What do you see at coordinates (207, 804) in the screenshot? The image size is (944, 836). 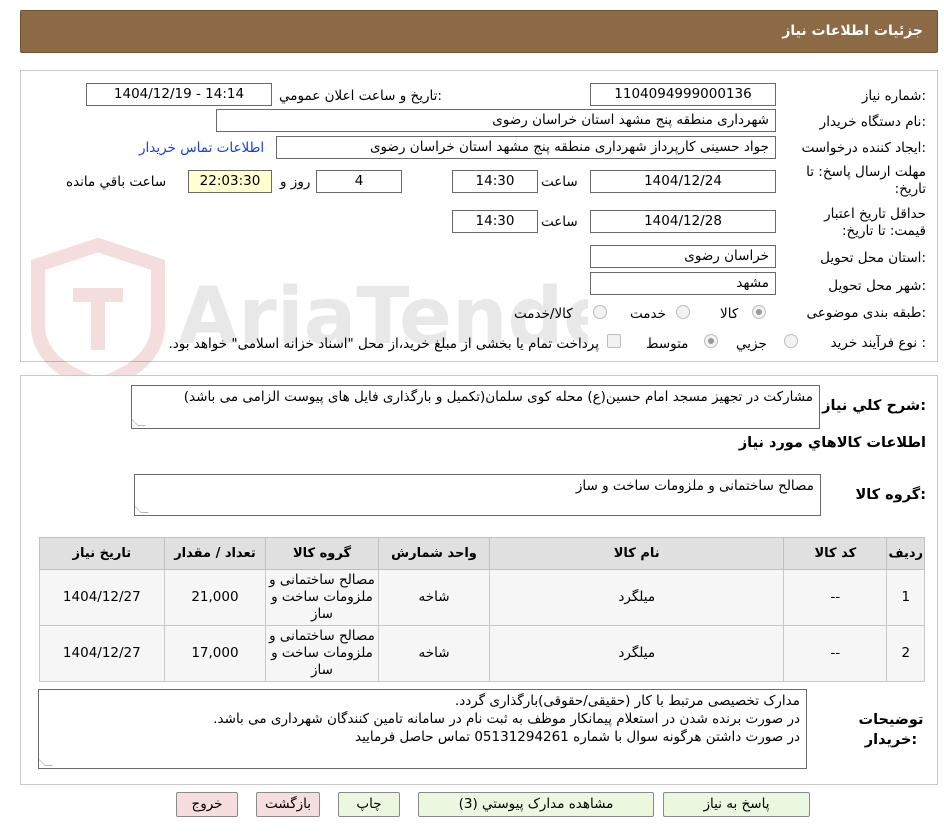 I see `exit-button: خروج` at bounding box center [207, 804].